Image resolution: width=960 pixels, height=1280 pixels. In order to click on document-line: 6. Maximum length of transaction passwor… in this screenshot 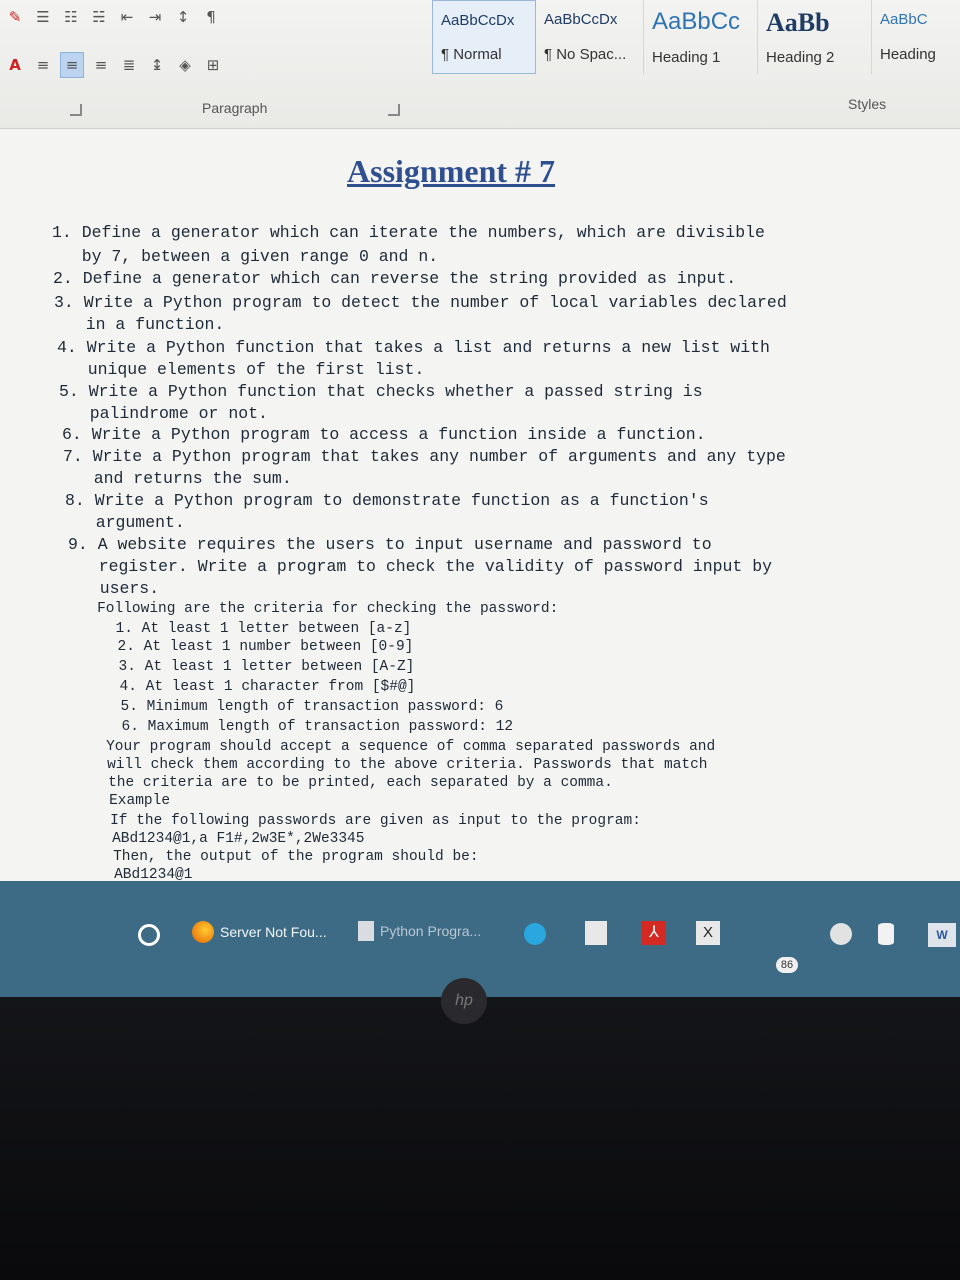, I will do `click(296, 727)`.